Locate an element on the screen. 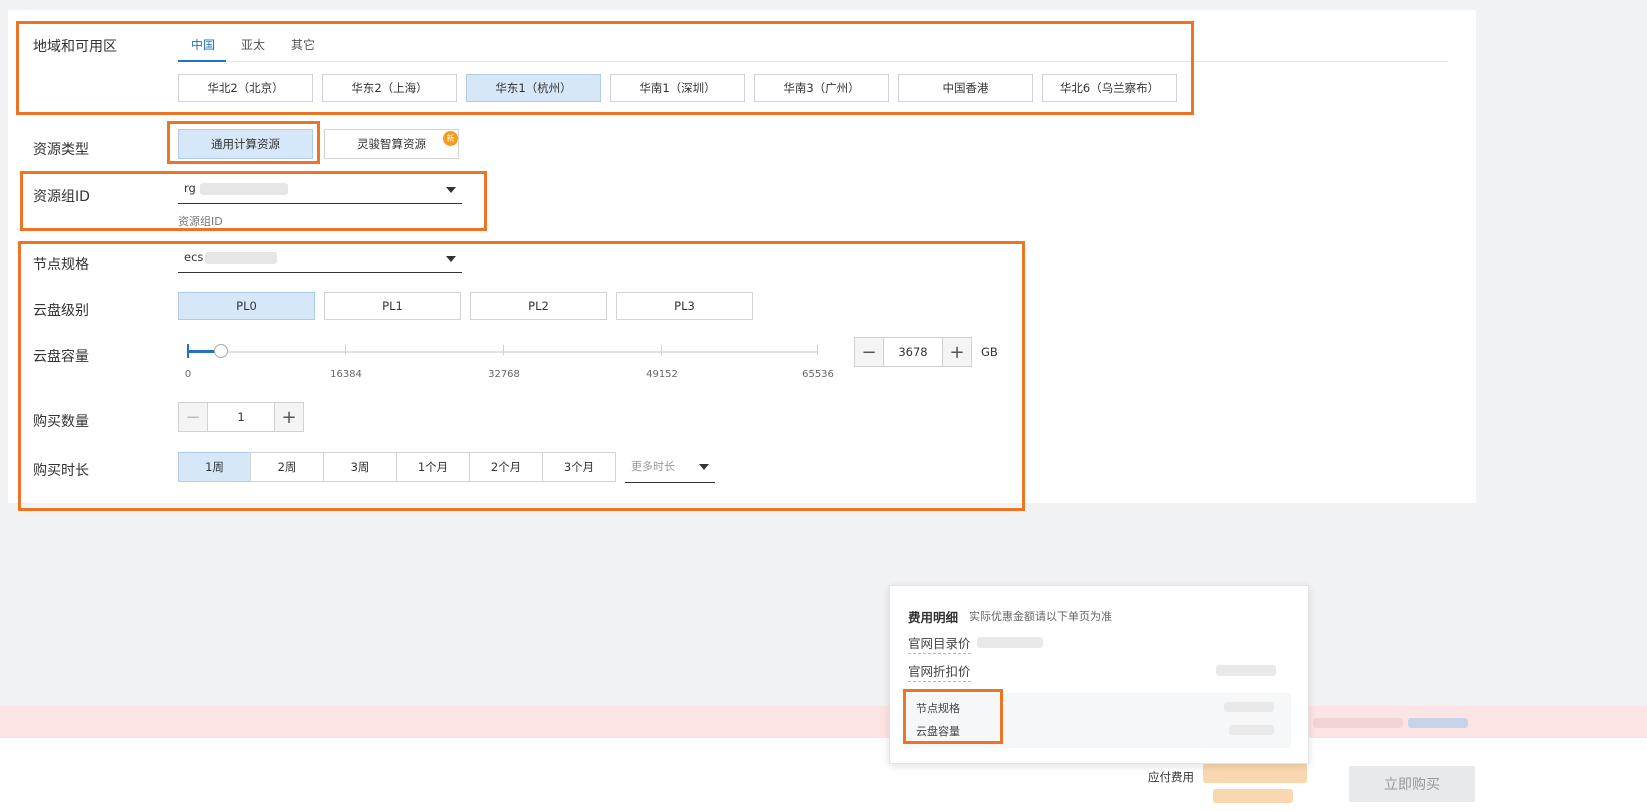 This screenshot has height=811, width=1647. resource-type-highlight-box is located at coordinates (243, 142).